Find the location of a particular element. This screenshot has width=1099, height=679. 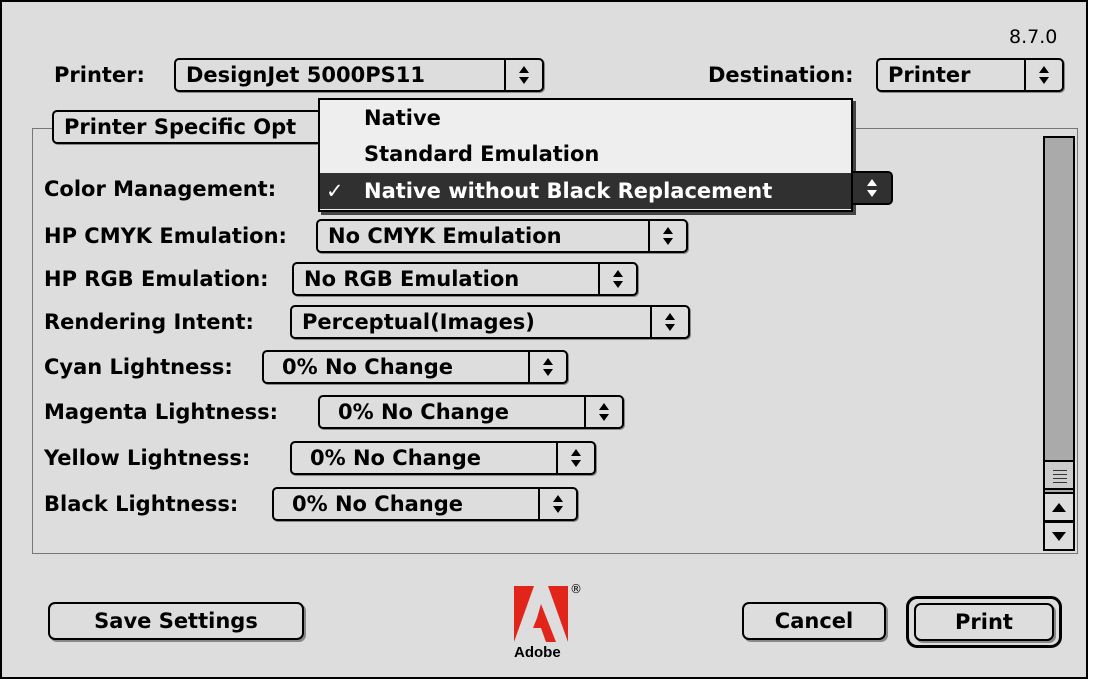

rendering-intent-popup: Perceptual(Images) is located at coordinates (490, 322).